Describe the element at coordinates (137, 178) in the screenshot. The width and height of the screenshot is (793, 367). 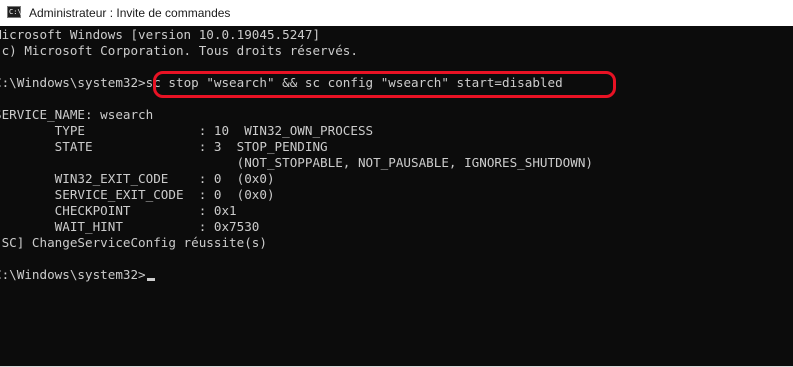
I see `output-line: WIN32_EXIT_CODE : 0 (0x0)` at that location.